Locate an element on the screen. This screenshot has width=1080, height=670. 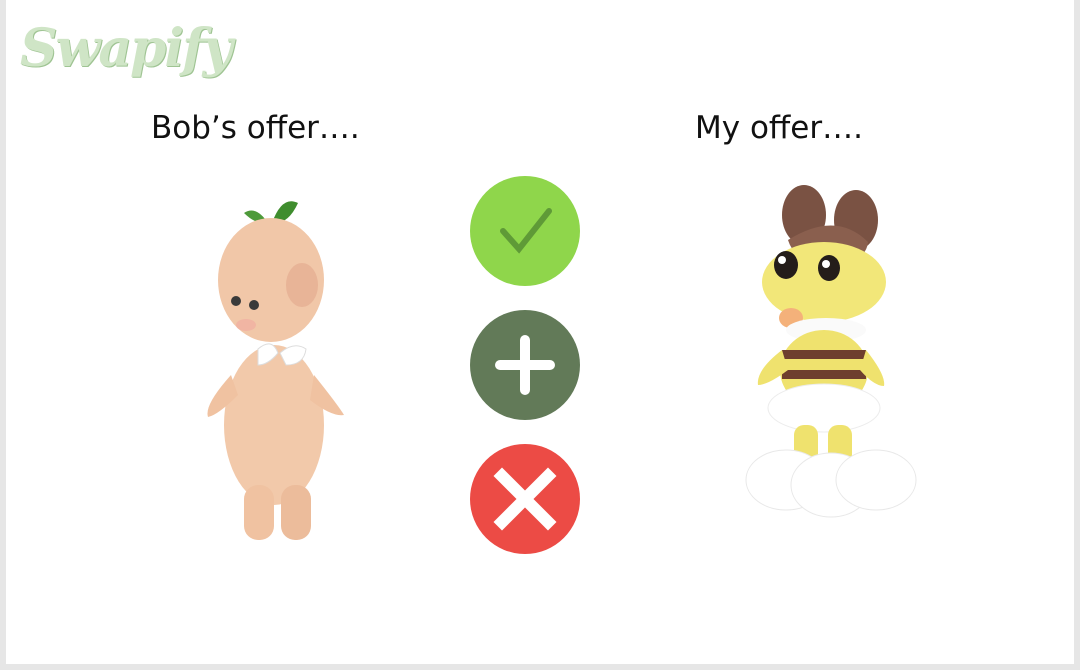
accept-button is located at coordinates (525, 231).